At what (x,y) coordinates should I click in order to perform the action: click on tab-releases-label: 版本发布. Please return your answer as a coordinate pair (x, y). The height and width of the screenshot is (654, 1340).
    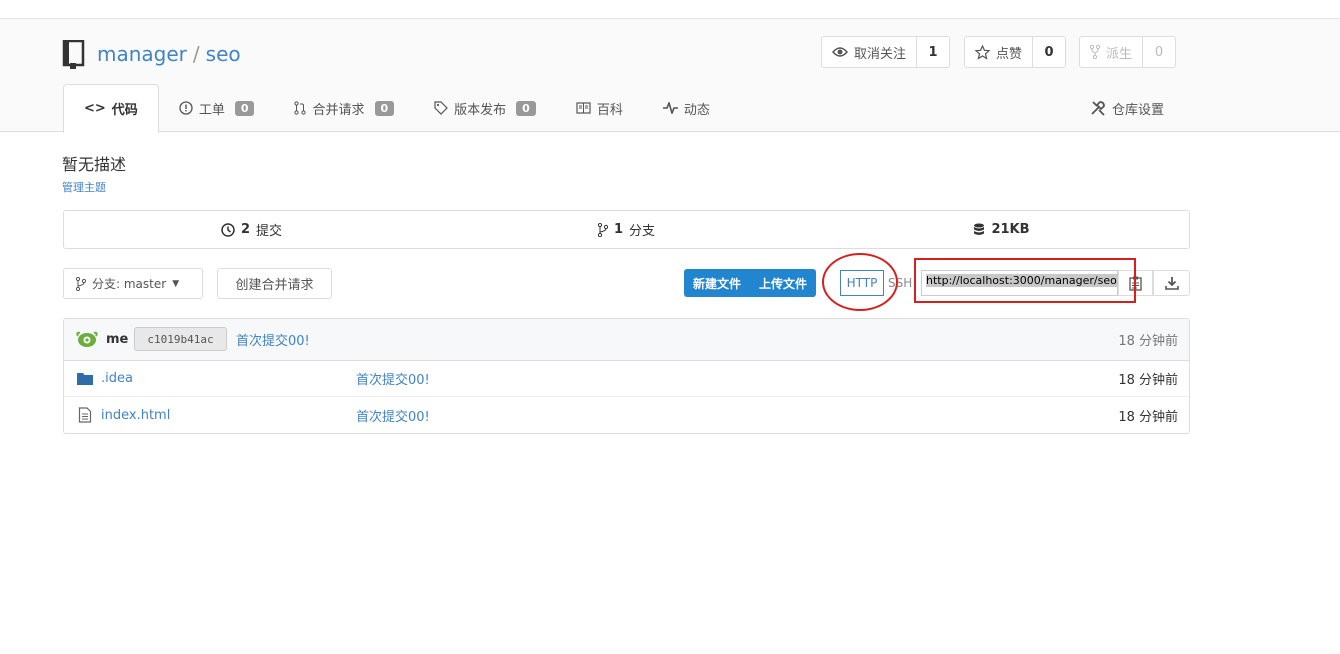
    Looking at the image, I should click on (480, 110).